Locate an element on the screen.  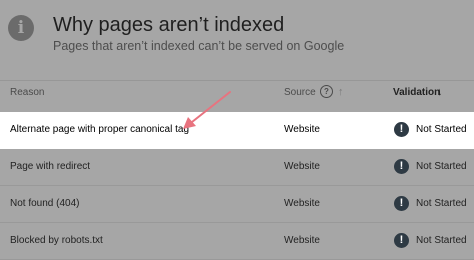
page-title: Why pages aren’t indexed is located at coordinates (169, 25).